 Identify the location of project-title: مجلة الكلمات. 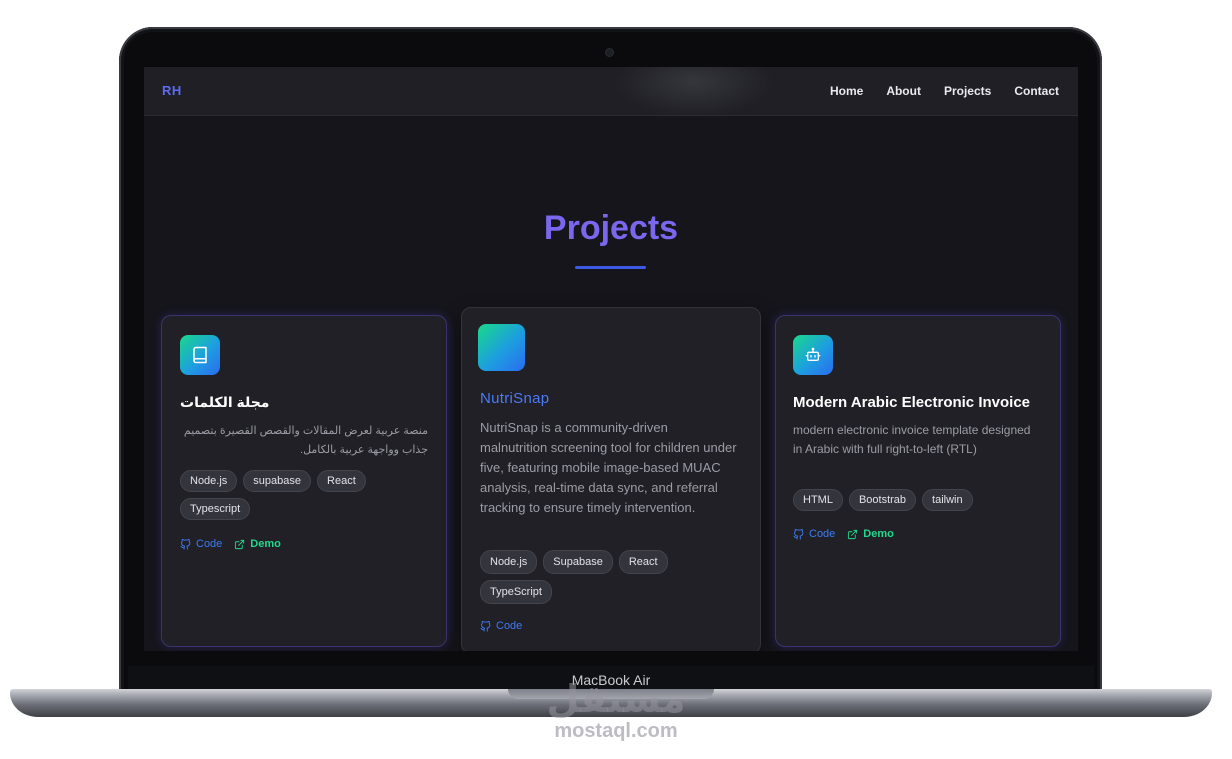
(225, 402).